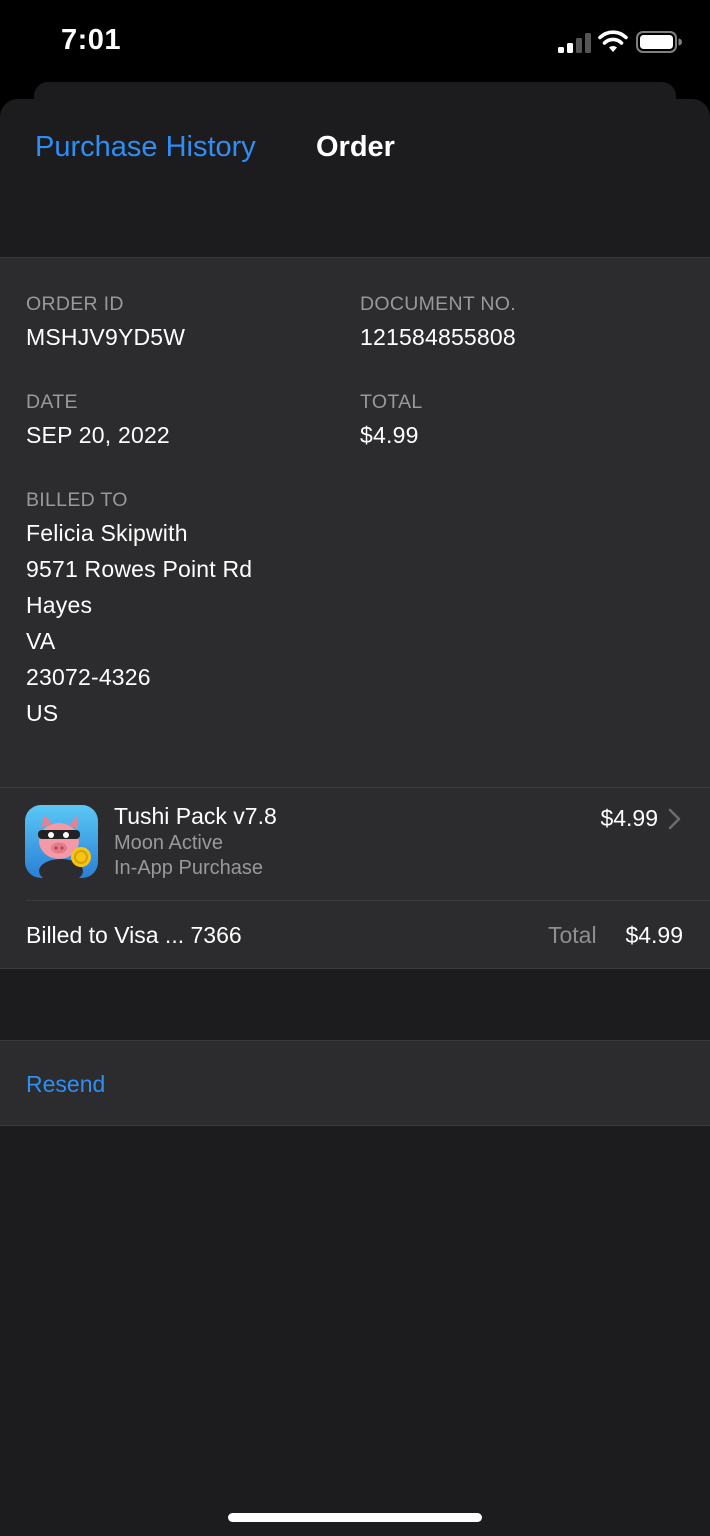 This screenshot has height=1536, width=710. What do you see at coordinates (355, 1517) in the screenshot?
I see `home-indicator` at bounding box center [355, 1517].